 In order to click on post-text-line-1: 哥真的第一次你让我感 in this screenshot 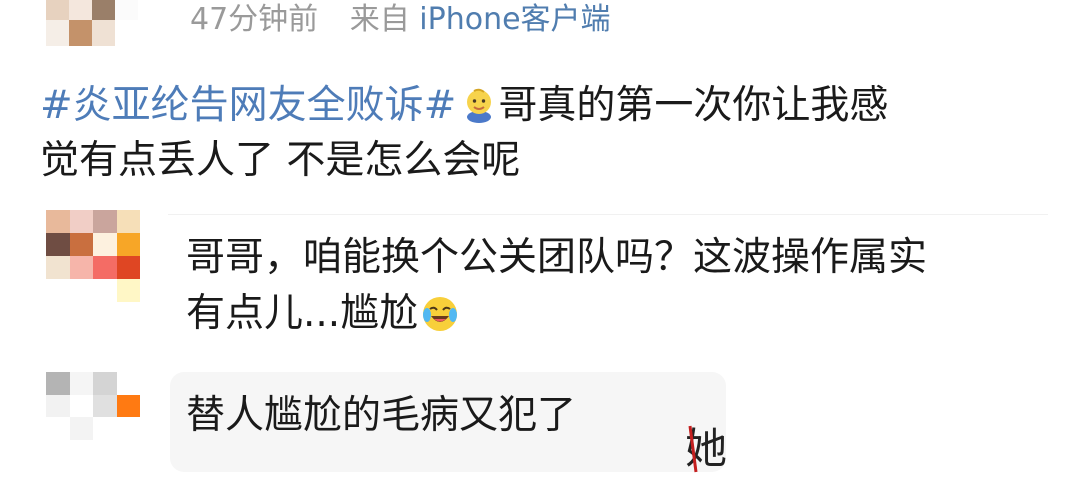, I will do `click(693, 105)`.